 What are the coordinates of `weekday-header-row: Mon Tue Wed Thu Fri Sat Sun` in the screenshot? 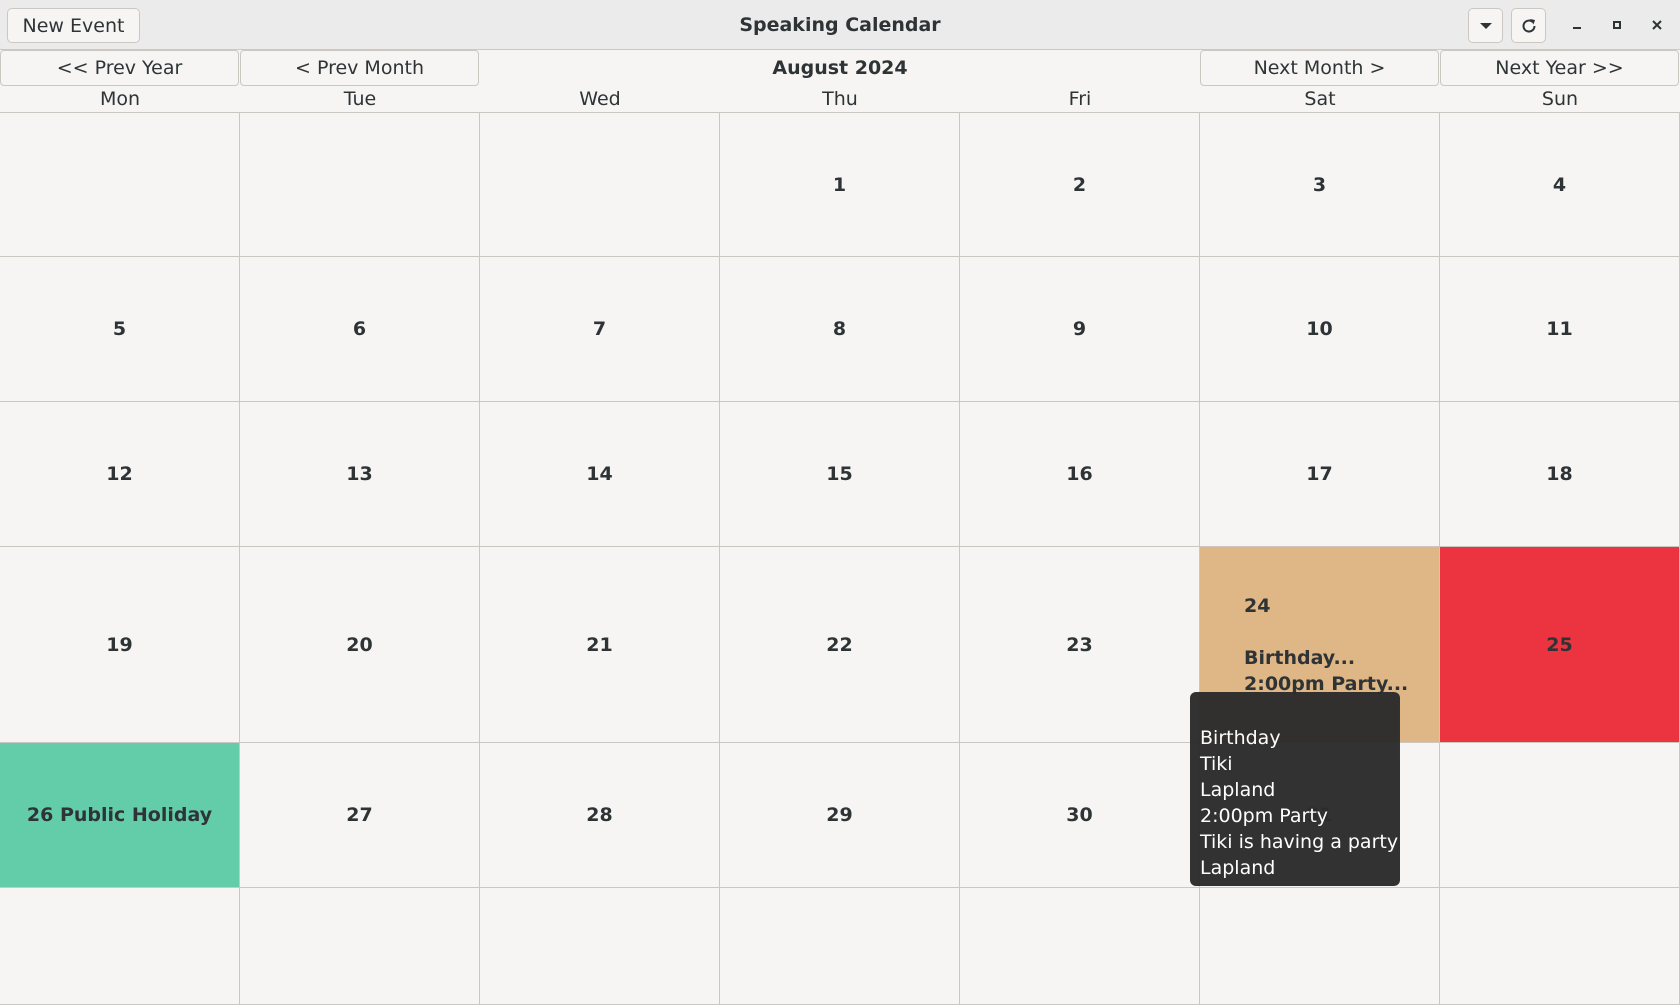 It's located at (840, 99).